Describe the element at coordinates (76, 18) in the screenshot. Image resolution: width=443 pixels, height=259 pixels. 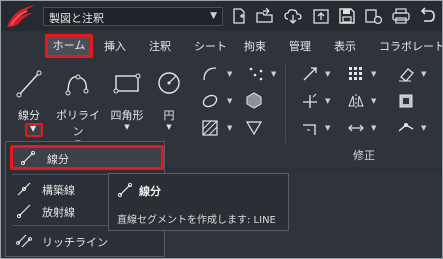
I see `workspace-select-value: 製図と注釈` at that location.